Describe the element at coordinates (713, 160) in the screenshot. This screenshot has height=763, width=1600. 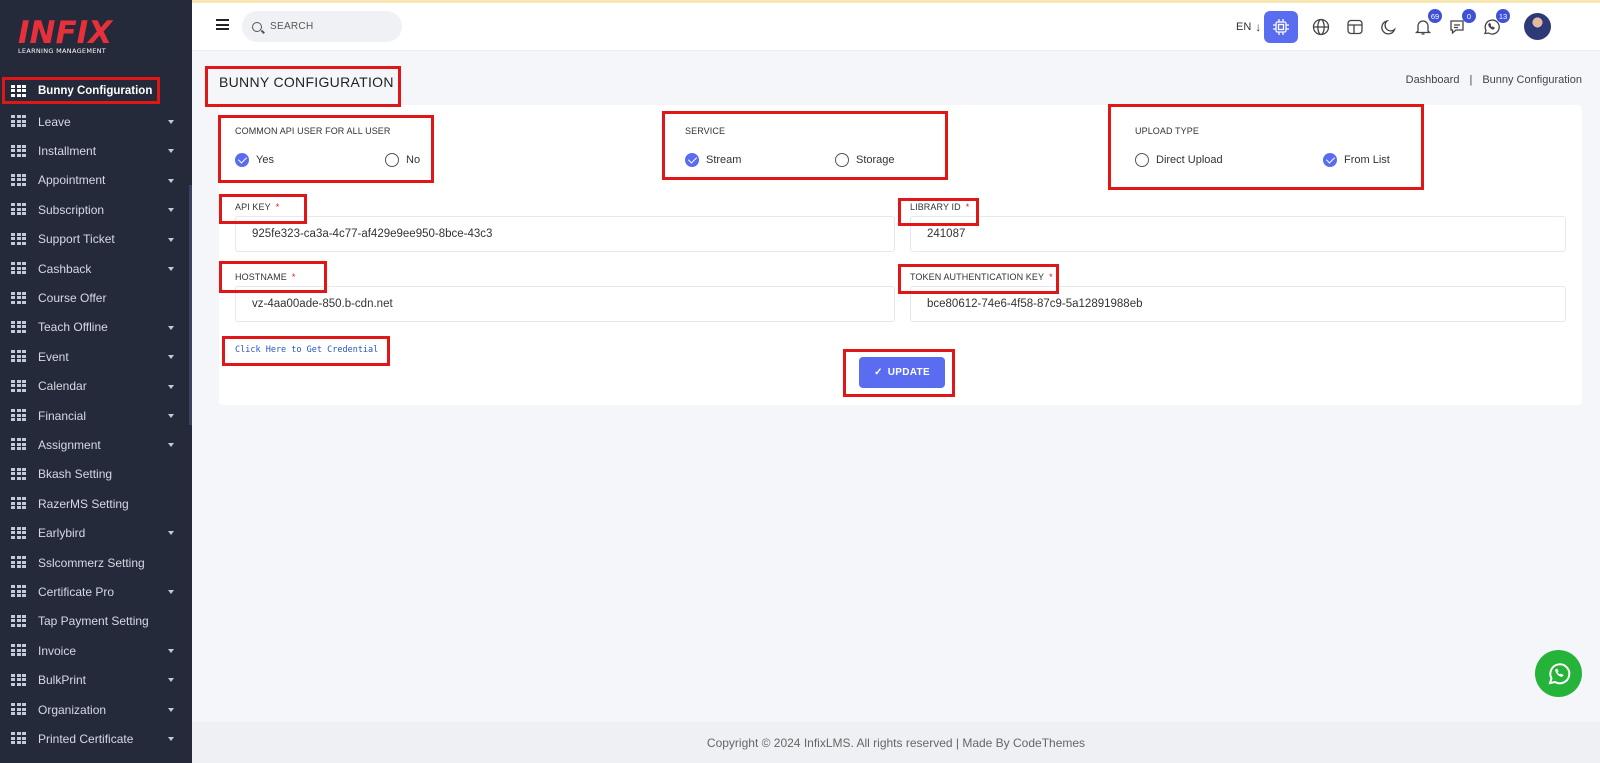
I see `service-stream-radio: Stream` at that location.